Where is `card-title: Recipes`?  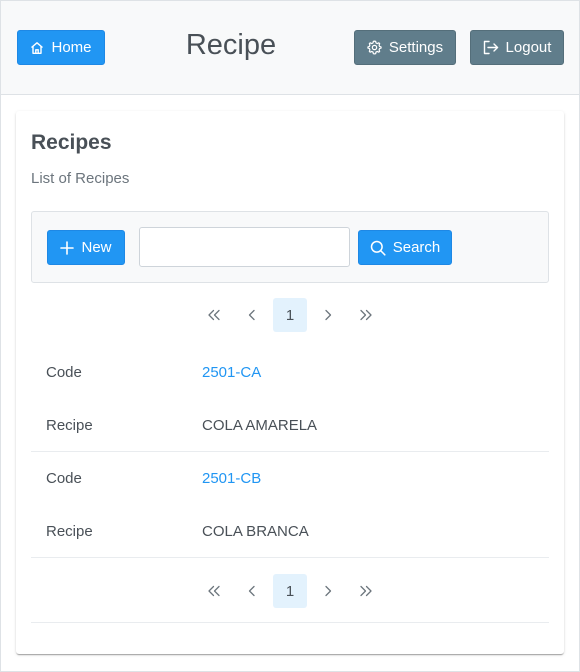
card-title: Recipes is located at coordinates (71, 142).